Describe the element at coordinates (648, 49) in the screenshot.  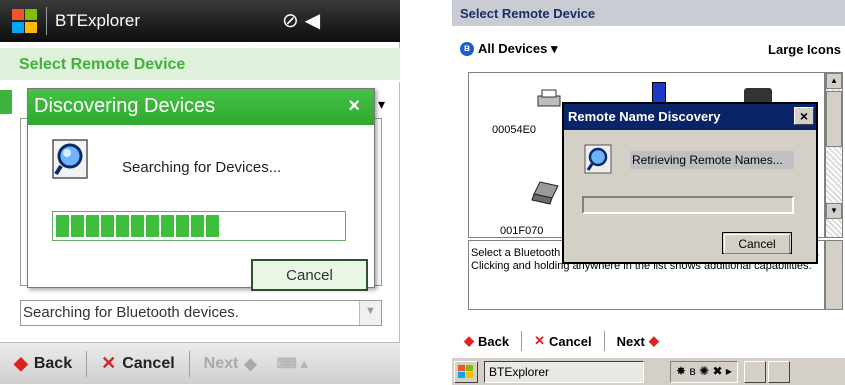
I see `filter-toolbar: ʙ All Devices ▾ Large Icons` at that location.